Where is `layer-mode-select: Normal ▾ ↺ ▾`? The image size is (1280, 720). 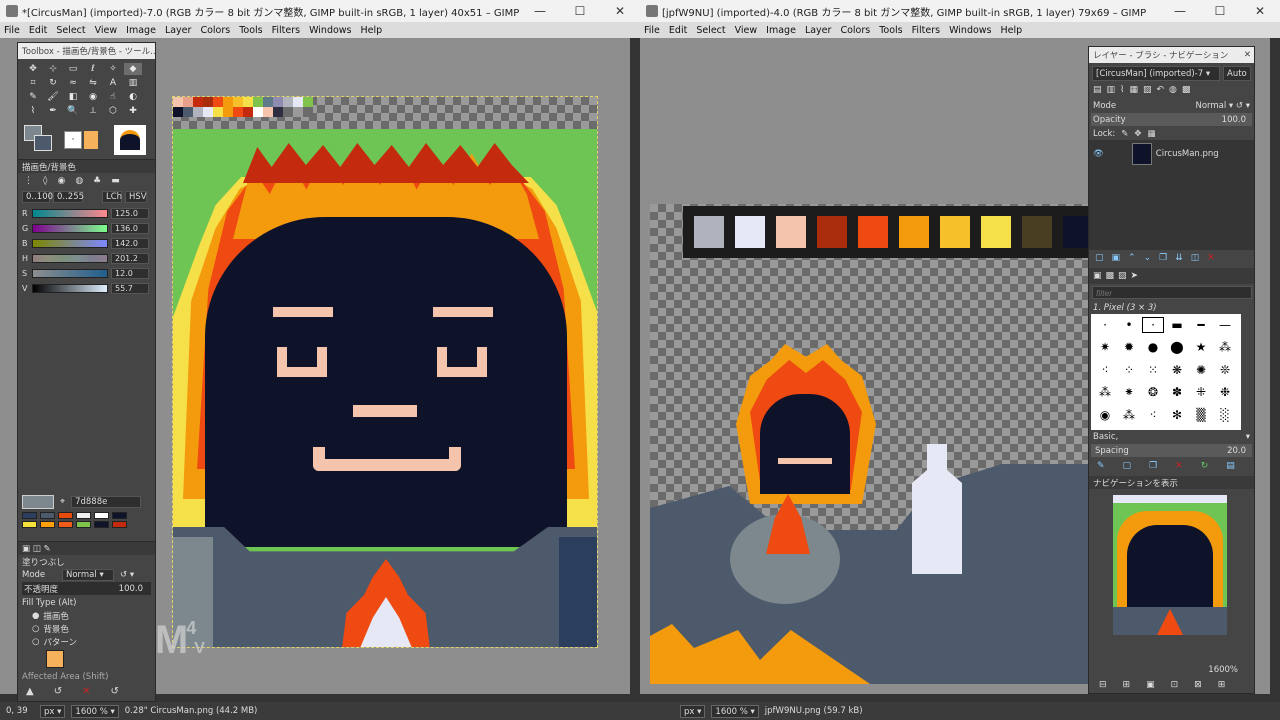 layer-mode-select: Normal ▾ ↺ ▾ is located at coordinates (1222, 106).